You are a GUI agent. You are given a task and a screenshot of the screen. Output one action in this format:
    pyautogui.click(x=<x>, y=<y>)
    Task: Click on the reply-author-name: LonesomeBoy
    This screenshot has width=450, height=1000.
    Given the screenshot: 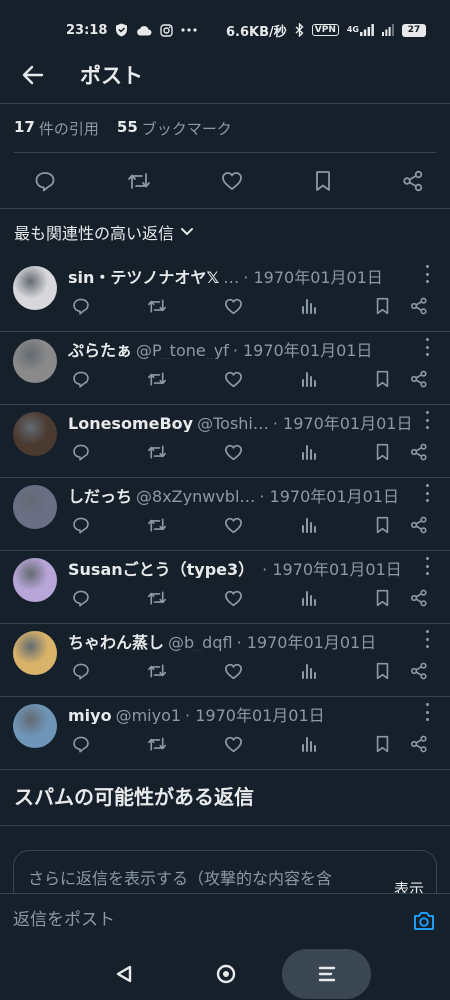 What is the action you would take?
    pyautogui.click(x=130, y=423)
    